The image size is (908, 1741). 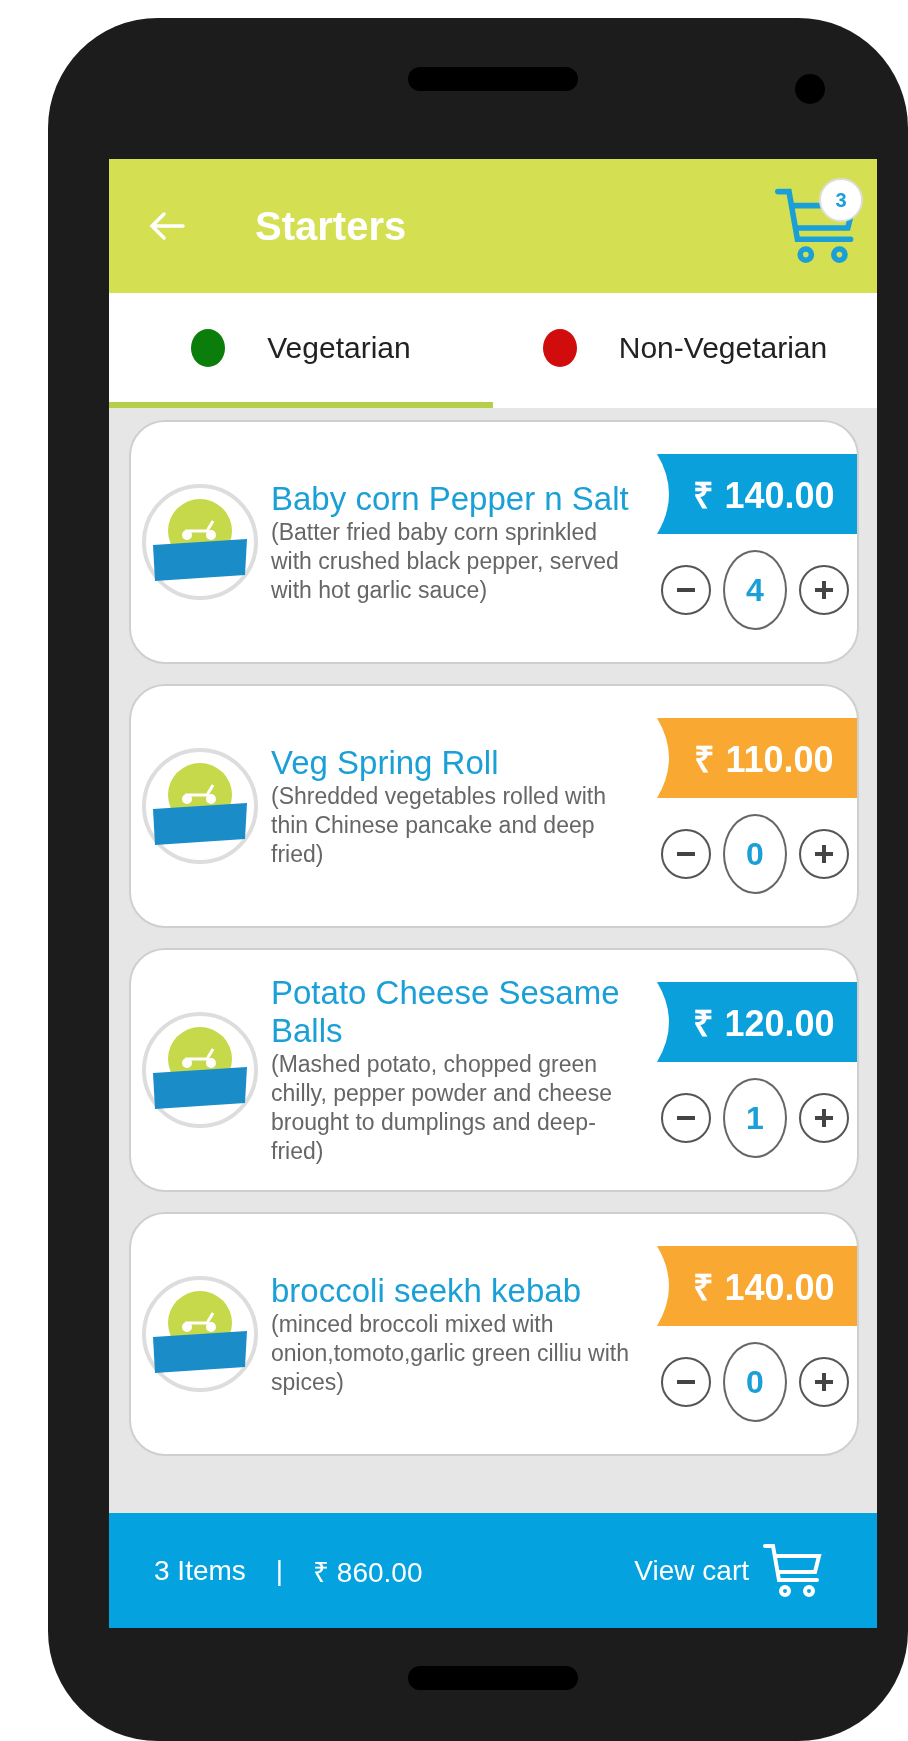 What do you see at coordinates (200, 1570) in the screenshot?
I see `item-count: 3 Items` at bounding box center [200, 1570].